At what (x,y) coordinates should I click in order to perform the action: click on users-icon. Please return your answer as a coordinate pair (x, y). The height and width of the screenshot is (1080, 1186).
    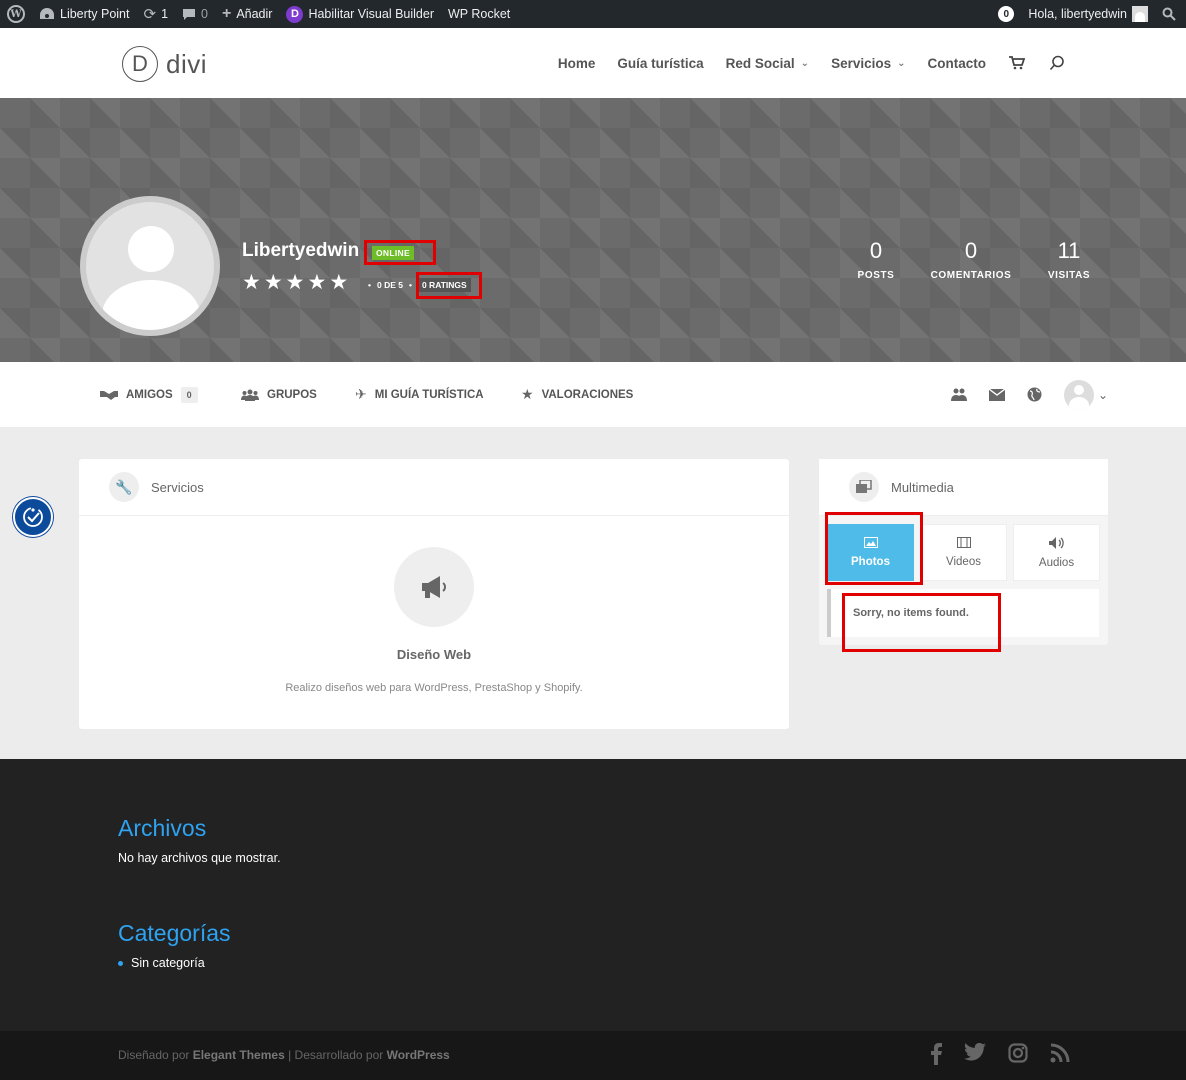
    Looking at the image, I should click on (250, 395).